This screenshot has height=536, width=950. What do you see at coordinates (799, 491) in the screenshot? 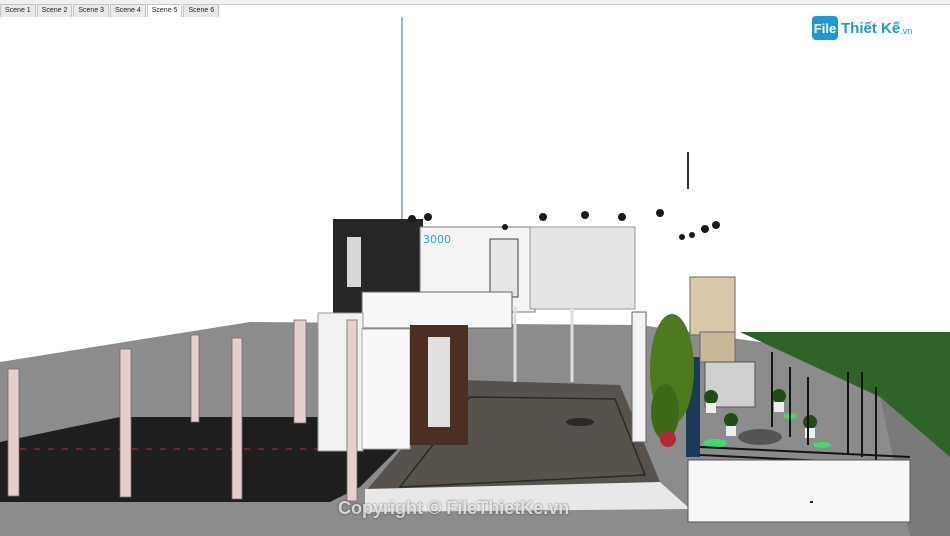
I see `front-wall` at bounding box center [799, 491].